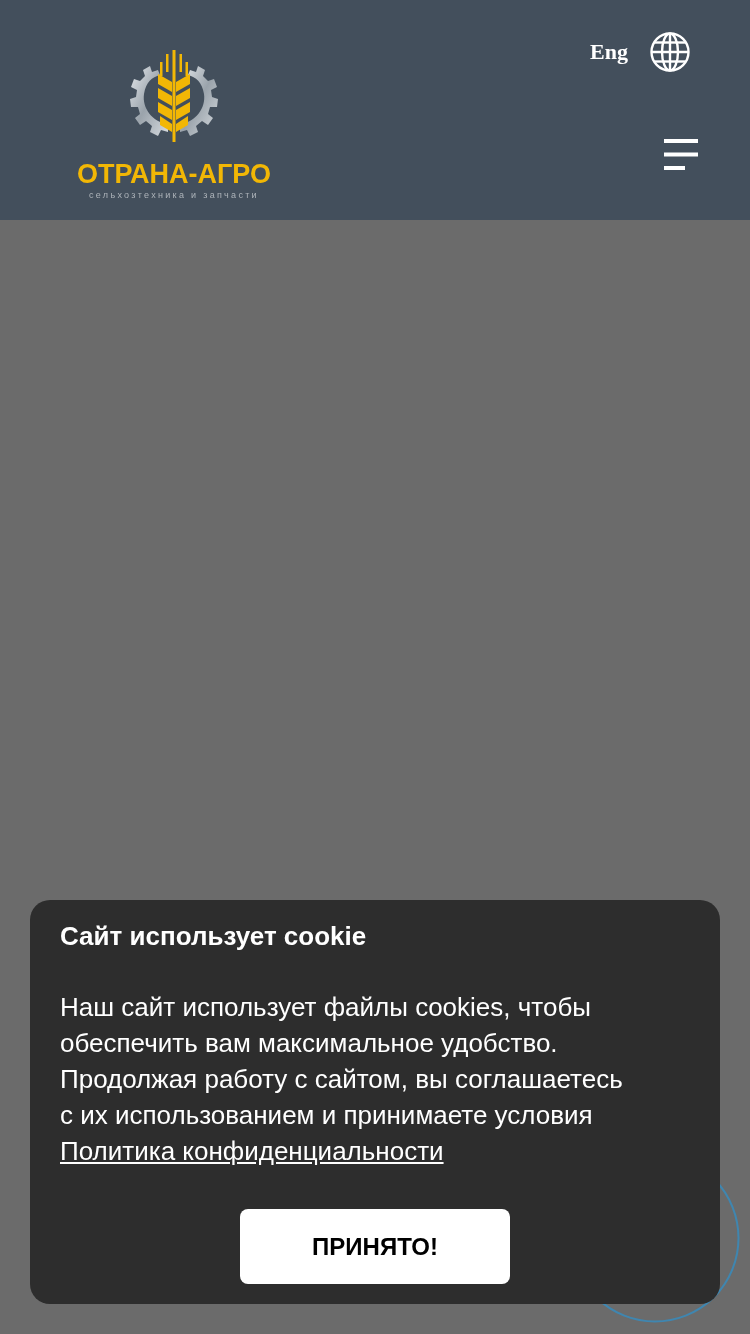 Image resolution: width=750 pixels, height=1334 pixels. What do you see at coordinates (252, 1151) in the screenshot?
I see `privacy-policy-link: Политика конфиденциальности` at bounding box center [252, 1151].